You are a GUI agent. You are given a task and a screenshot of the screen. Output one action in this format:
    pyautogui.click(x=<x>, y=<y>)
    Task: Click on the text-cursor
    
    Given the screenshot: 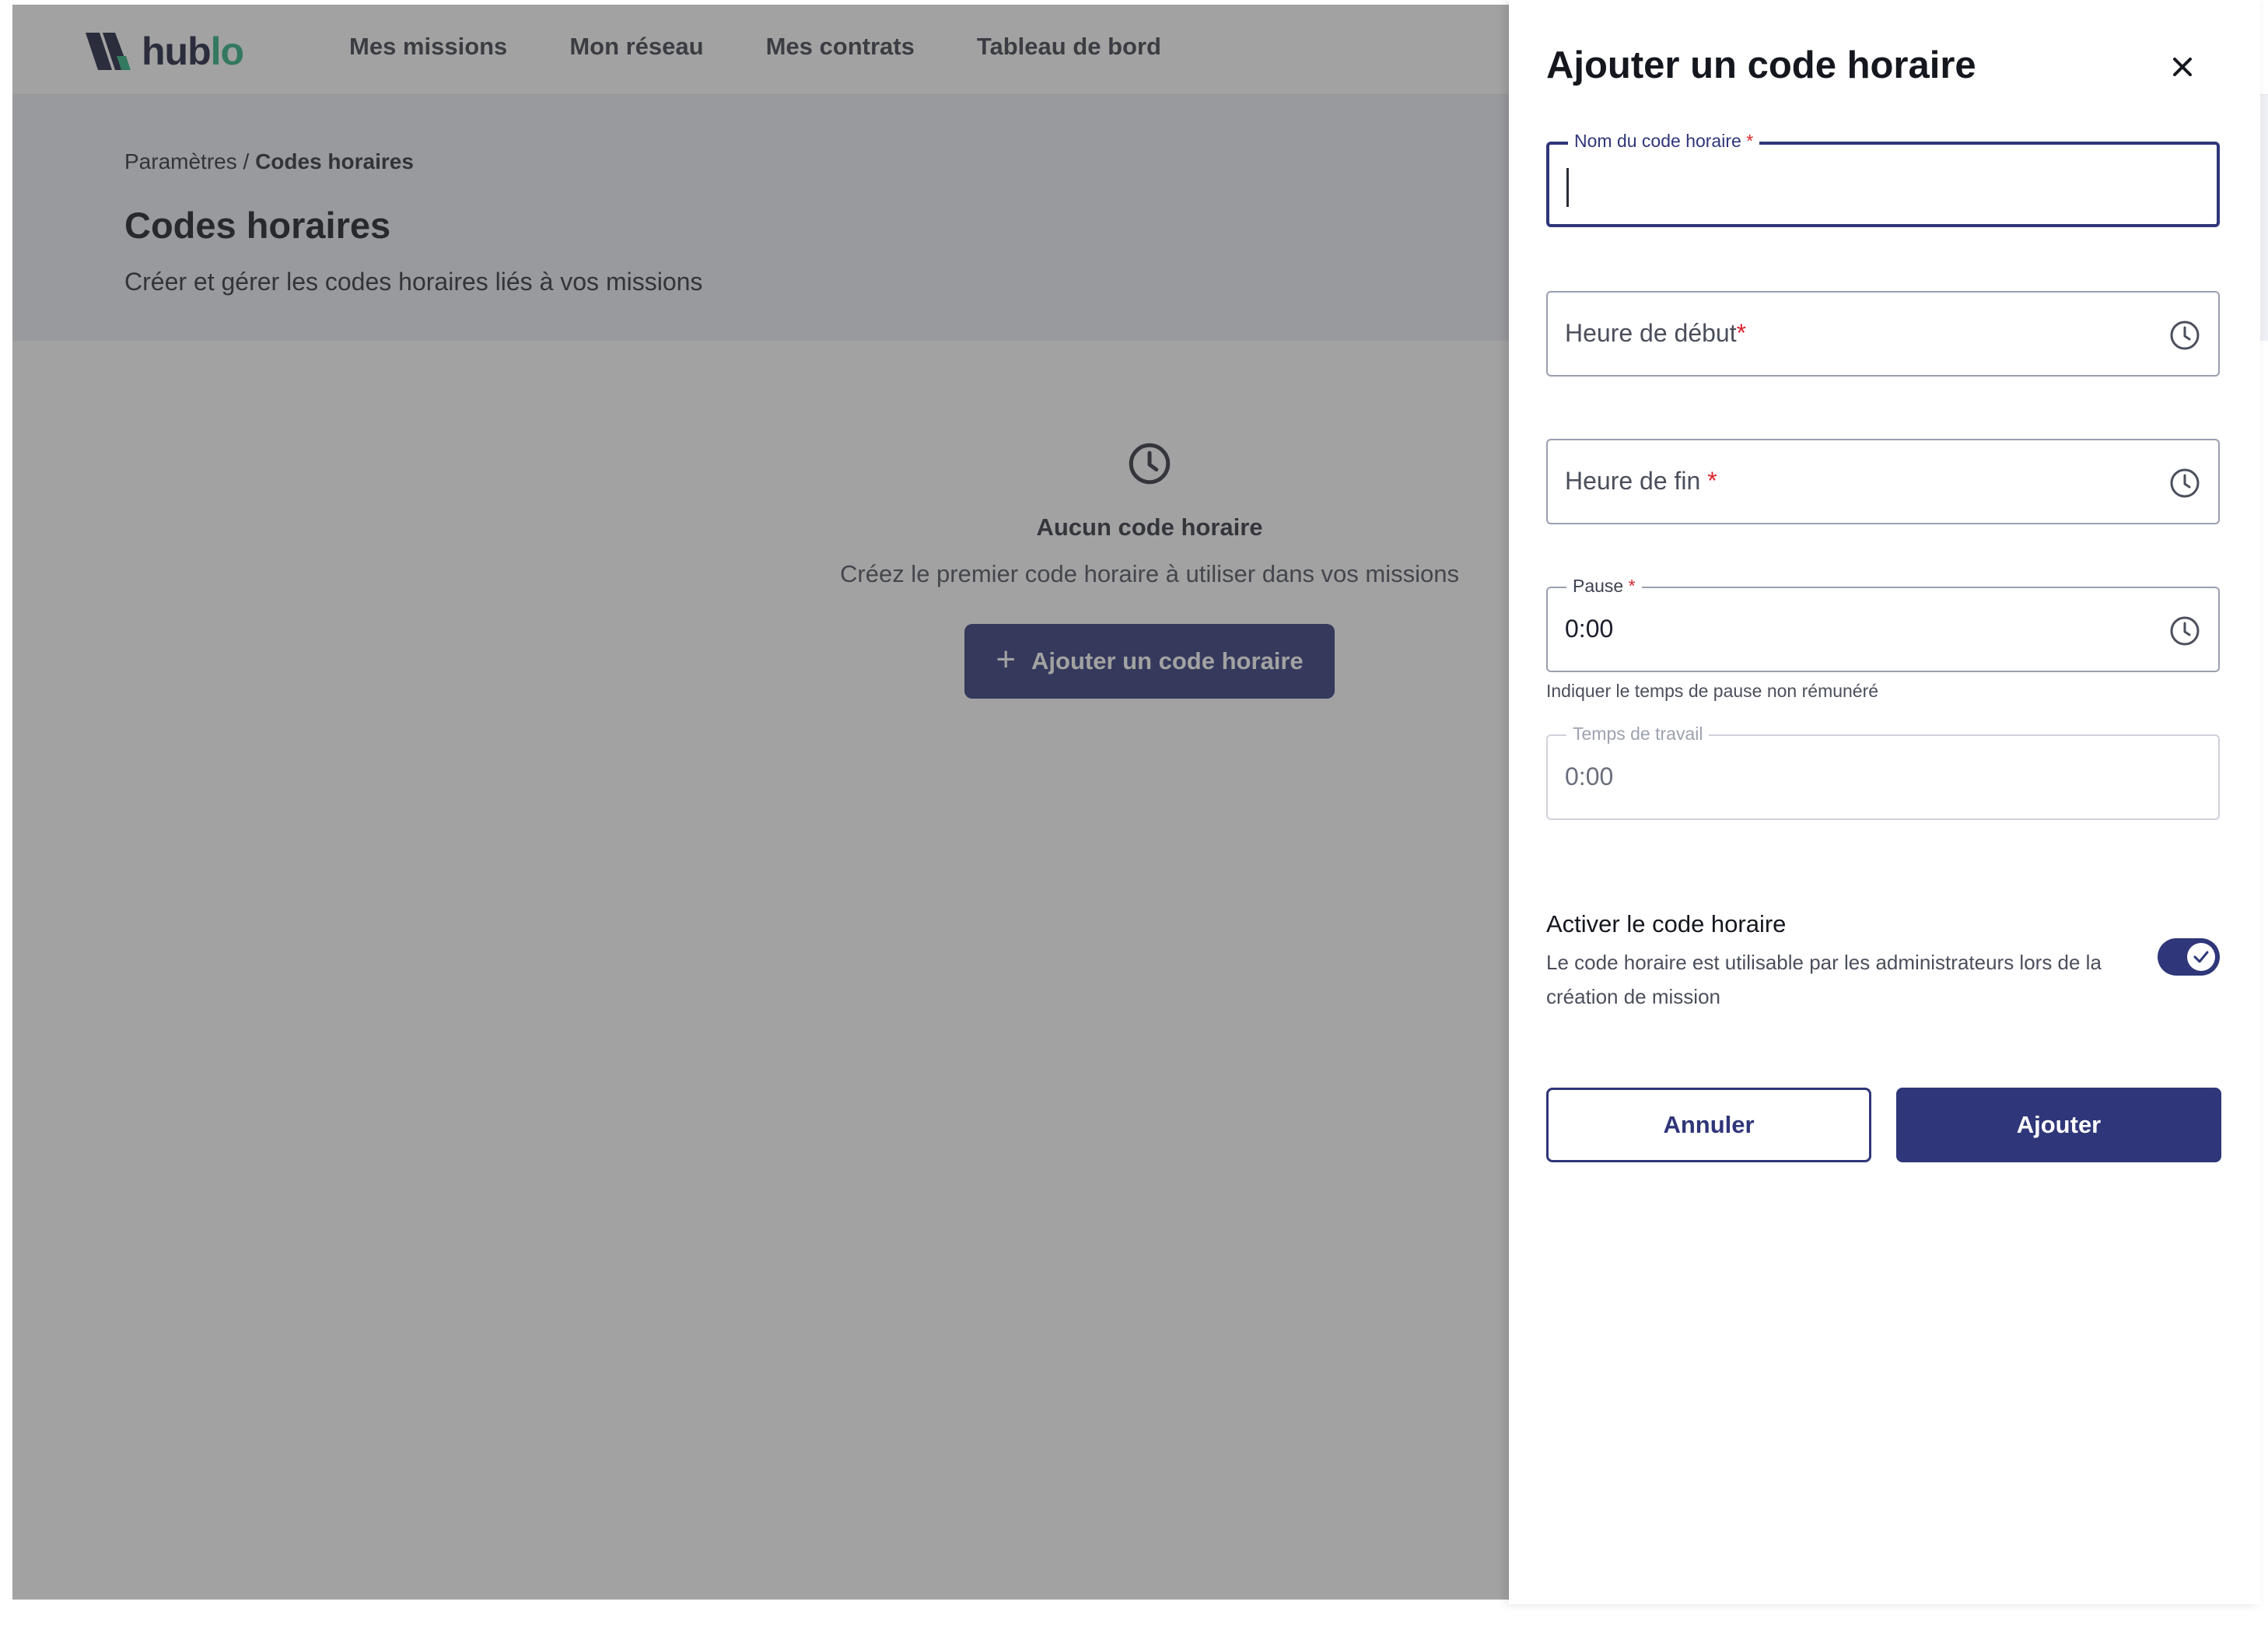 What is the action you would take?
    pyautogui.click(x=1568, y=187)
    